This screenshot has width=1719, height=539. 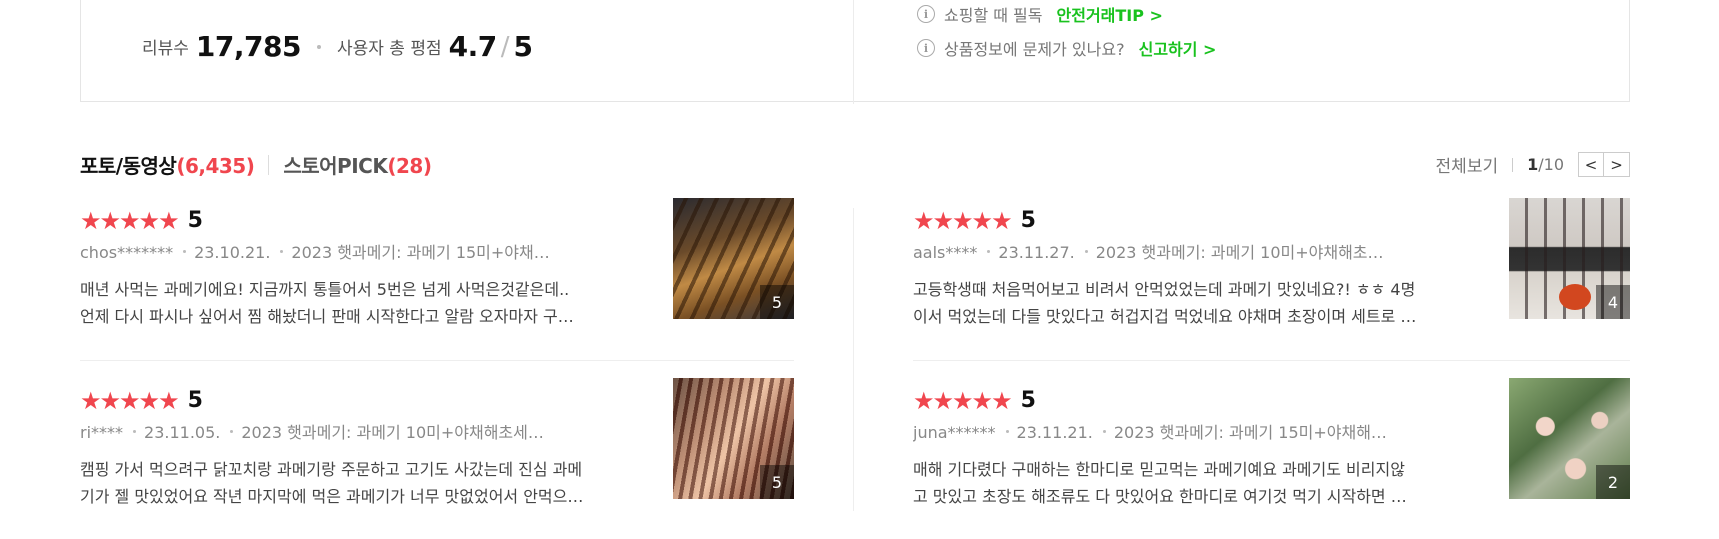 I want to click on view-all-link: 전체보기, so click(x=1467, y=164).